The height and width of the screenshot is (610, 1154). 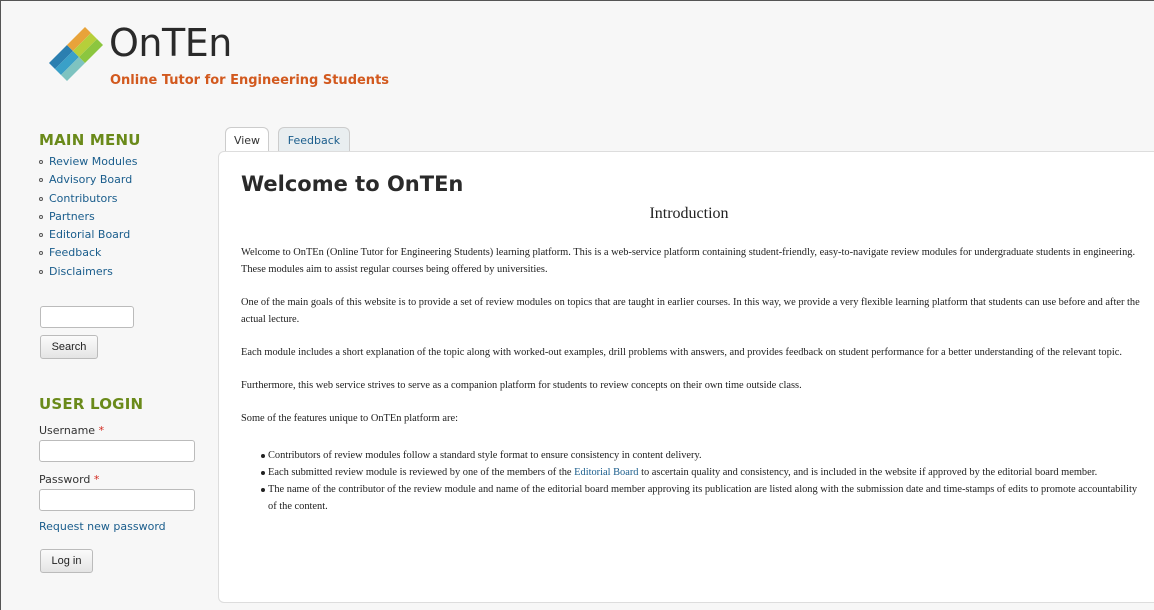 What do you see at coordinates (606, 472) in the screenshot?
I see `editorial-board-link: Editorial Board` at bounding box center [606, 472].